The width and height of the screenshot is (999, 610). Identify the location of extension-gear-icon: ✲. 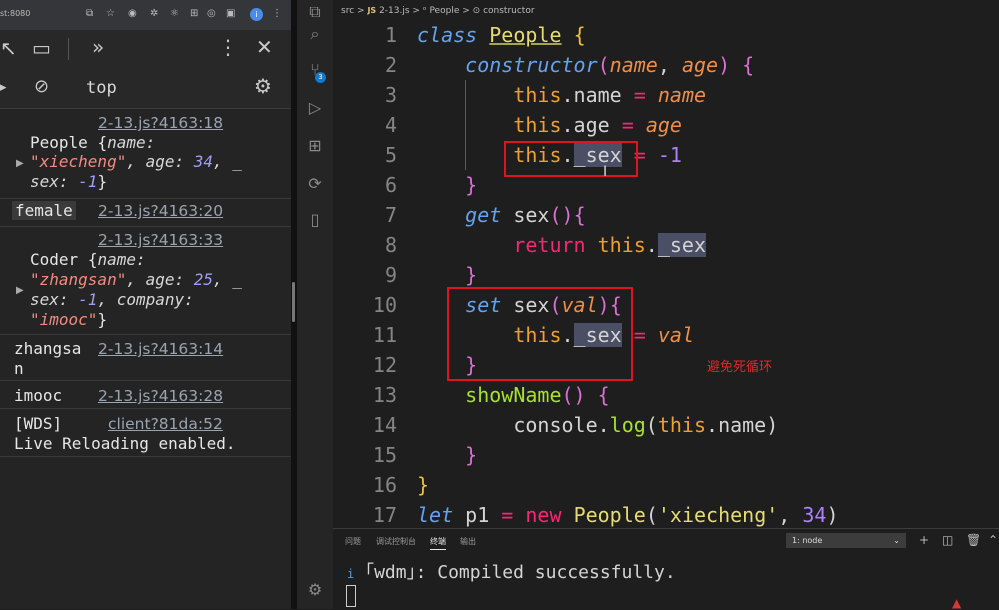
(155, 14).